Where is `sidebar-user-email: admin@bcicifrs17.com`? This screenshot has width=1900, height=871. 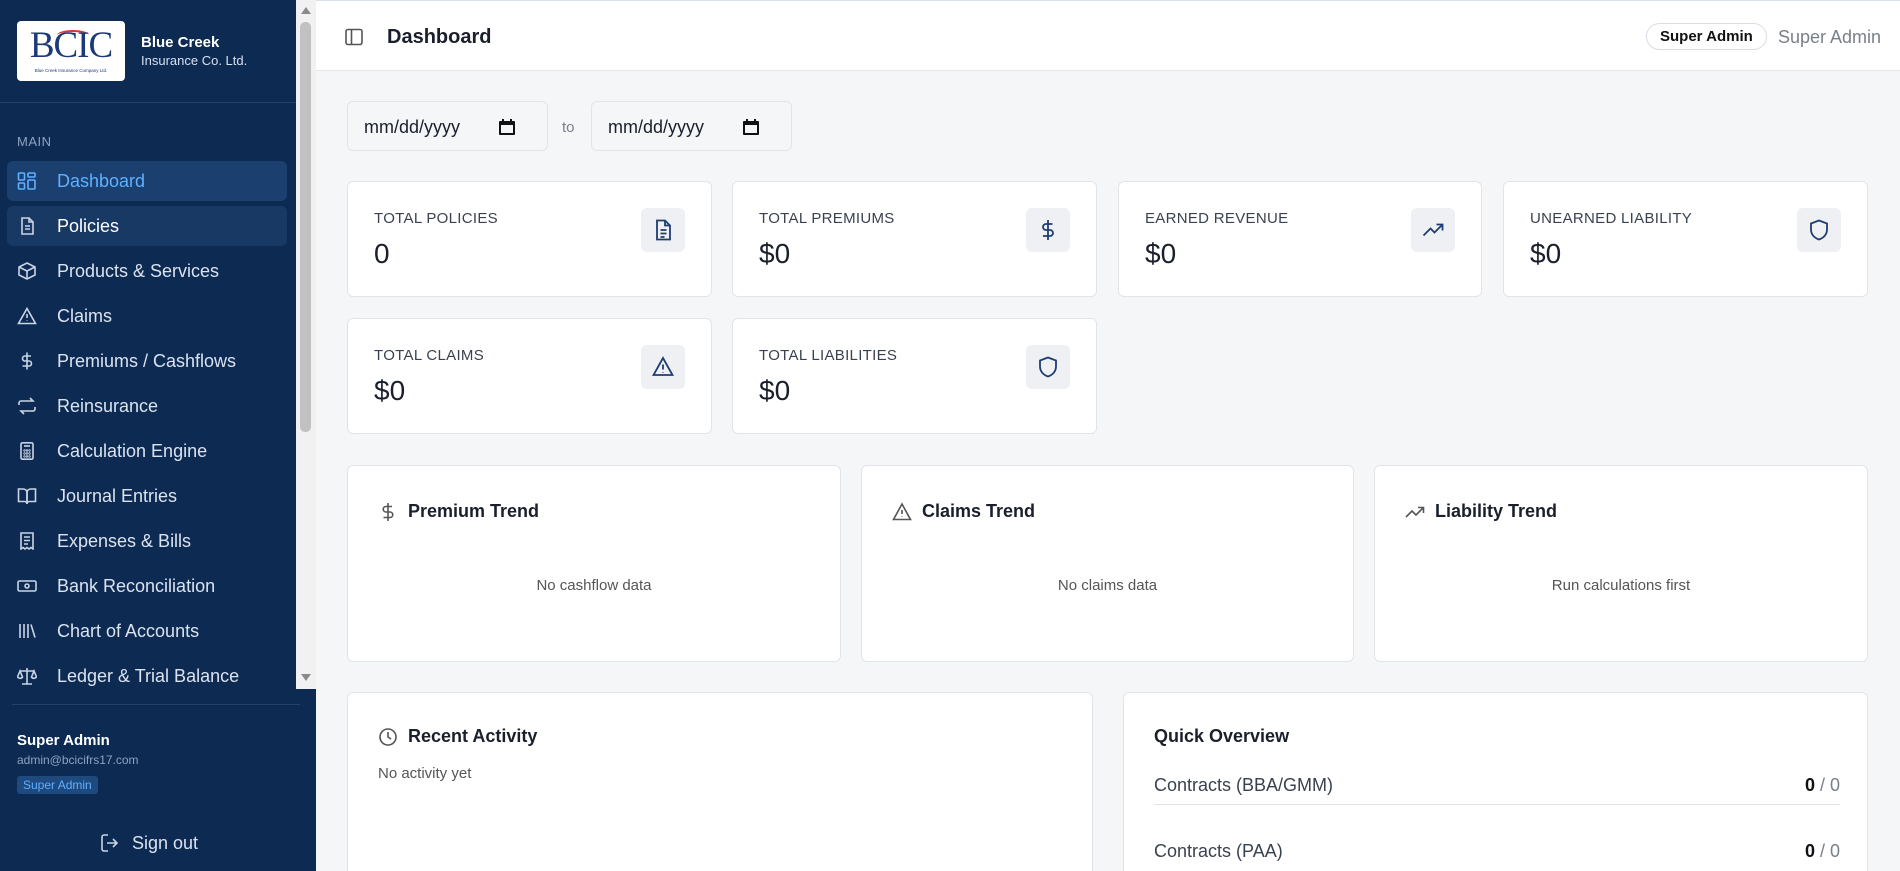
sidebar-user-email: admin@bcicifrs17.com is located at coordinates (78, 760).